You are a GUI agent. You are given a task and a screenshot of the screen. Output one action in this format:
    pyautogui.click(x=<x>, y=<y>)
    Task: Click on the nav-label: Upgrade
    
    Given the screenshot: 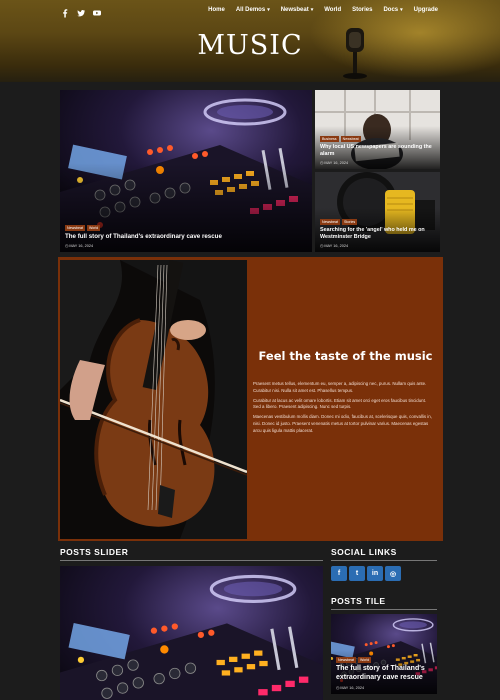 What is the action you would take?
    pyautogui.click(x=425, y=10)
    